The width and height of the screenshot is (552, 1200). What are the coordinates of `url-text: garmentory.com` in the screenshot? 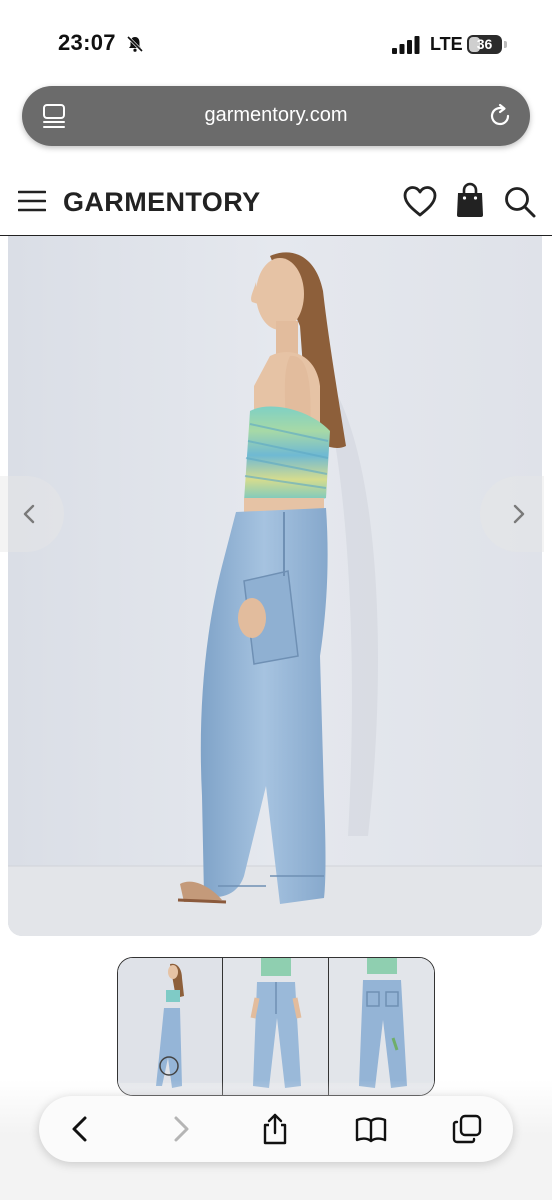 It's located at (276, 115).